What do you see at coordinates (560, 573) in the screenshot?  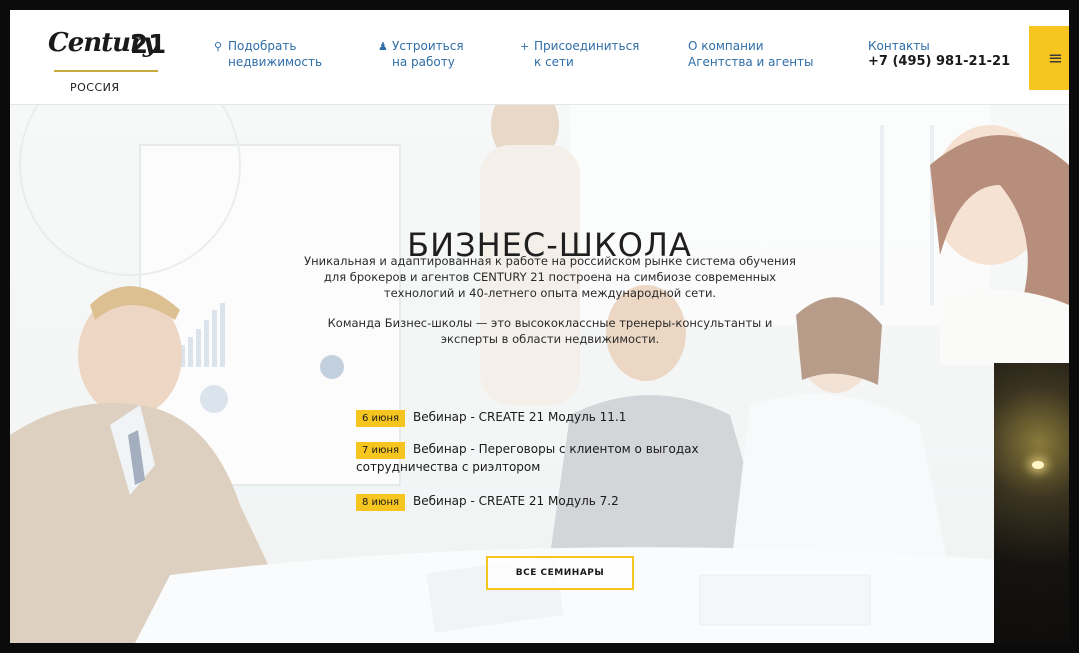 I see `all-seminars-button: ВСЕ СЕМИНАРЫ` at bounding box center [560, 573].